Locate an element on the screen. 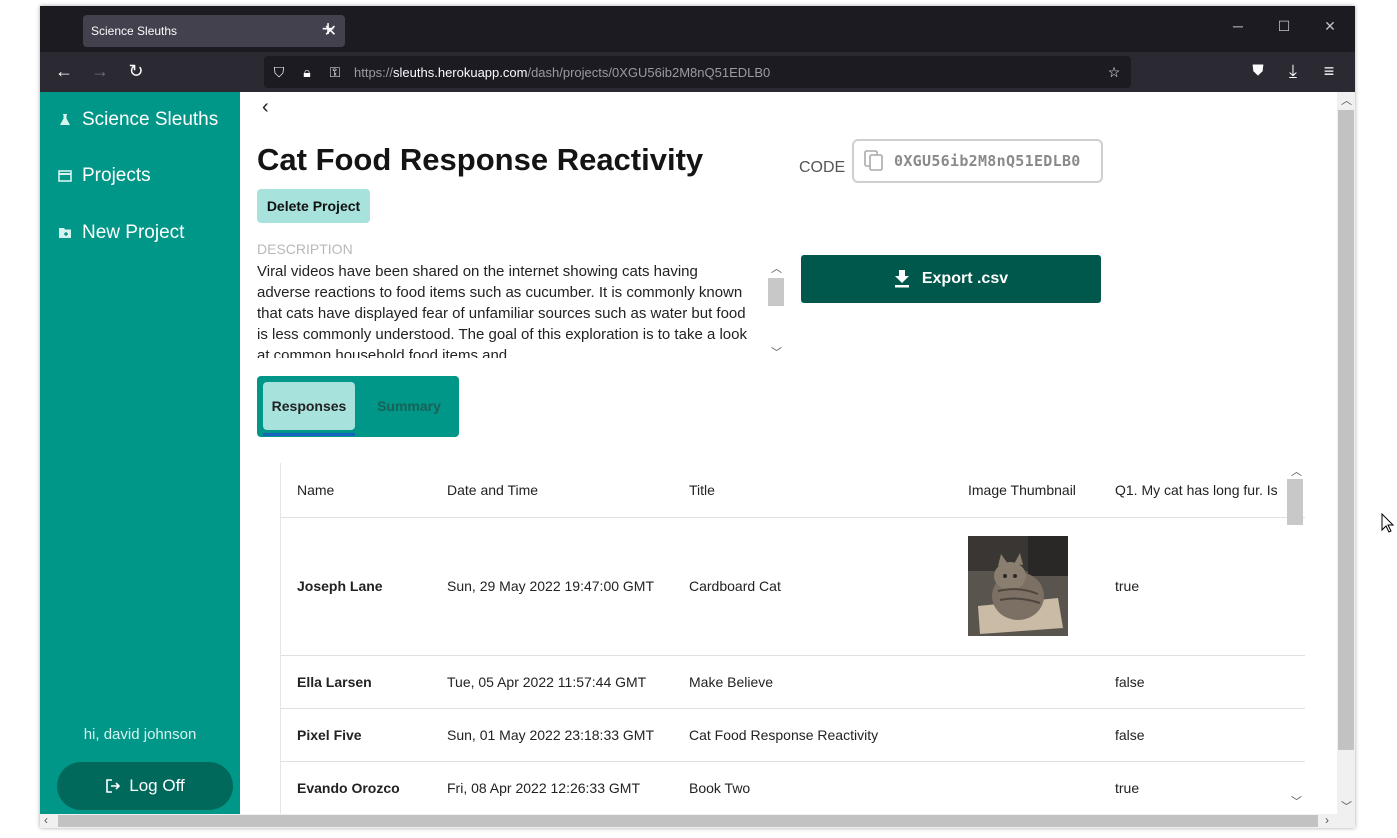 The height and width of the screenshot is (838, 1397). cell-name: Ella Larsen is located at coordinates (356, 682).